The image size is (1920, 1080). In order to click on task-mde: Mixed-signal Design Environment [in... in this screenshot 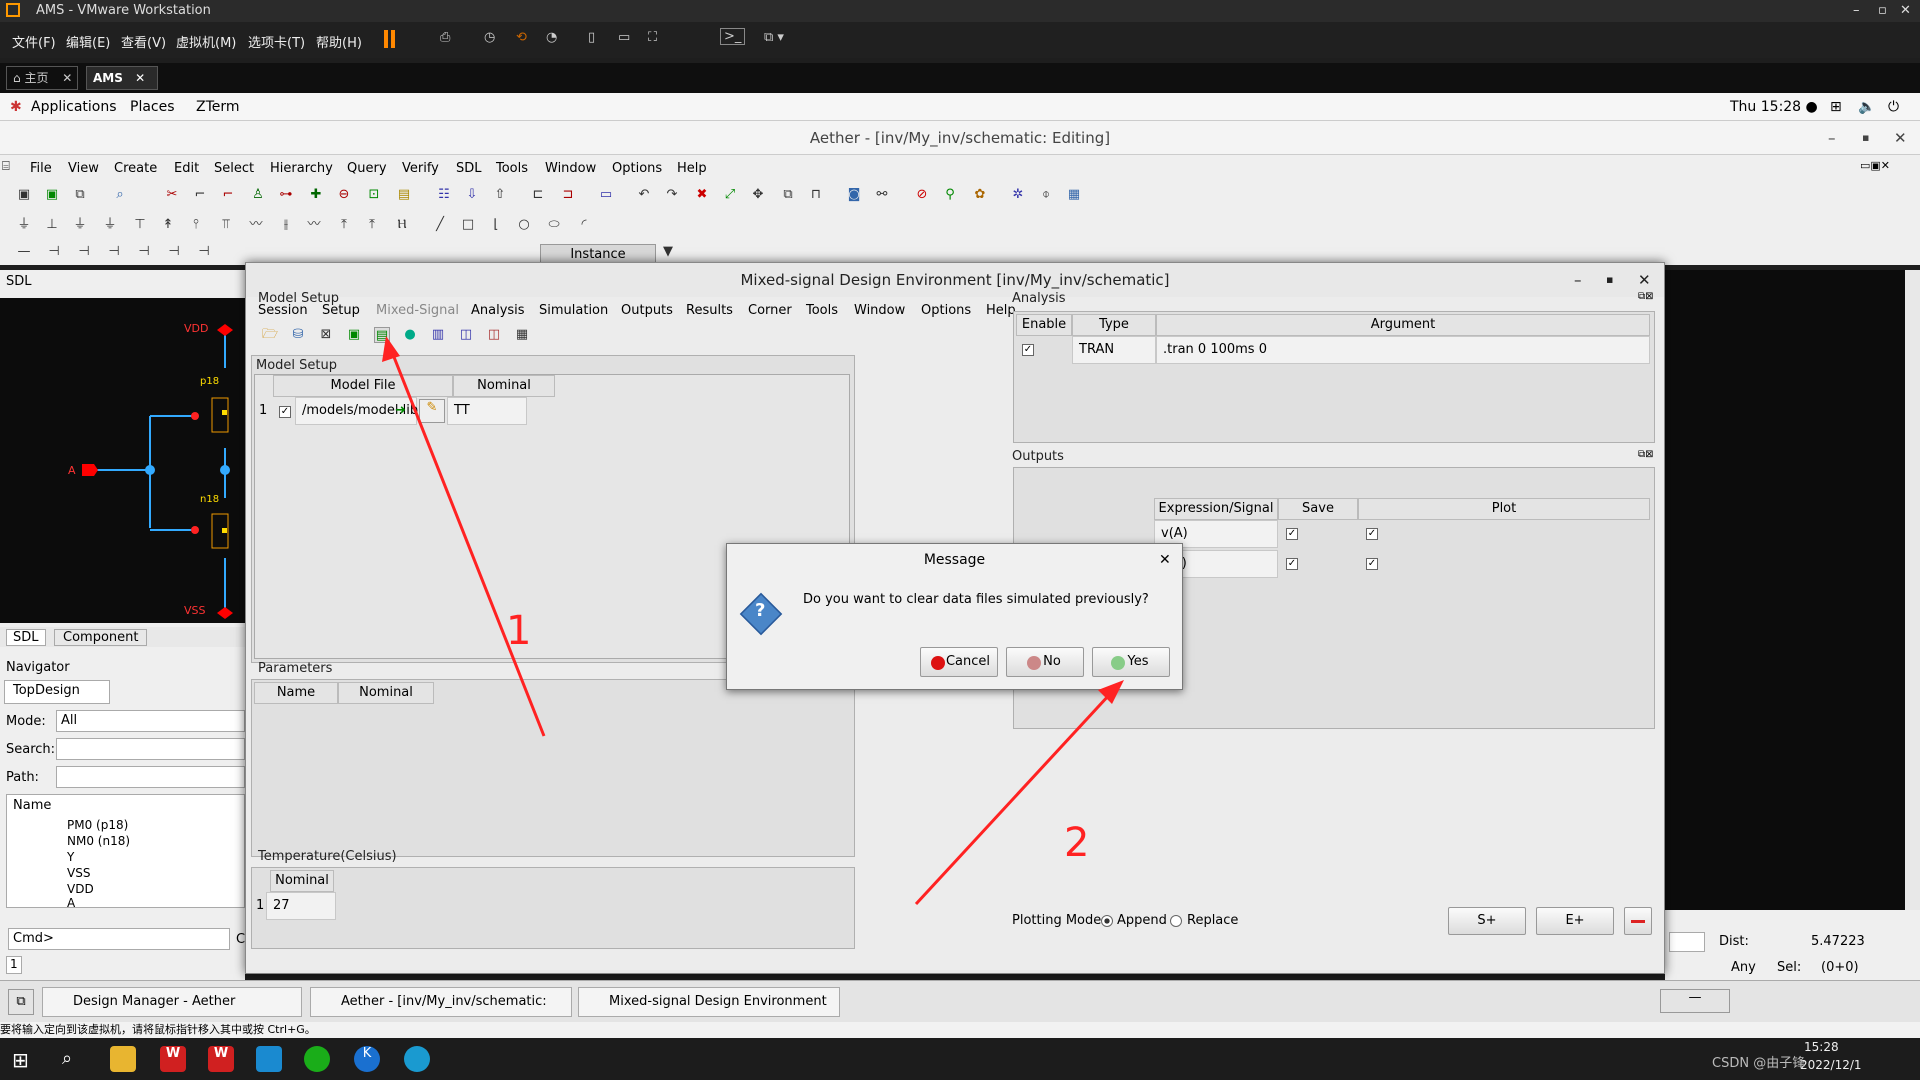, I will do `click(709, 1012)`.